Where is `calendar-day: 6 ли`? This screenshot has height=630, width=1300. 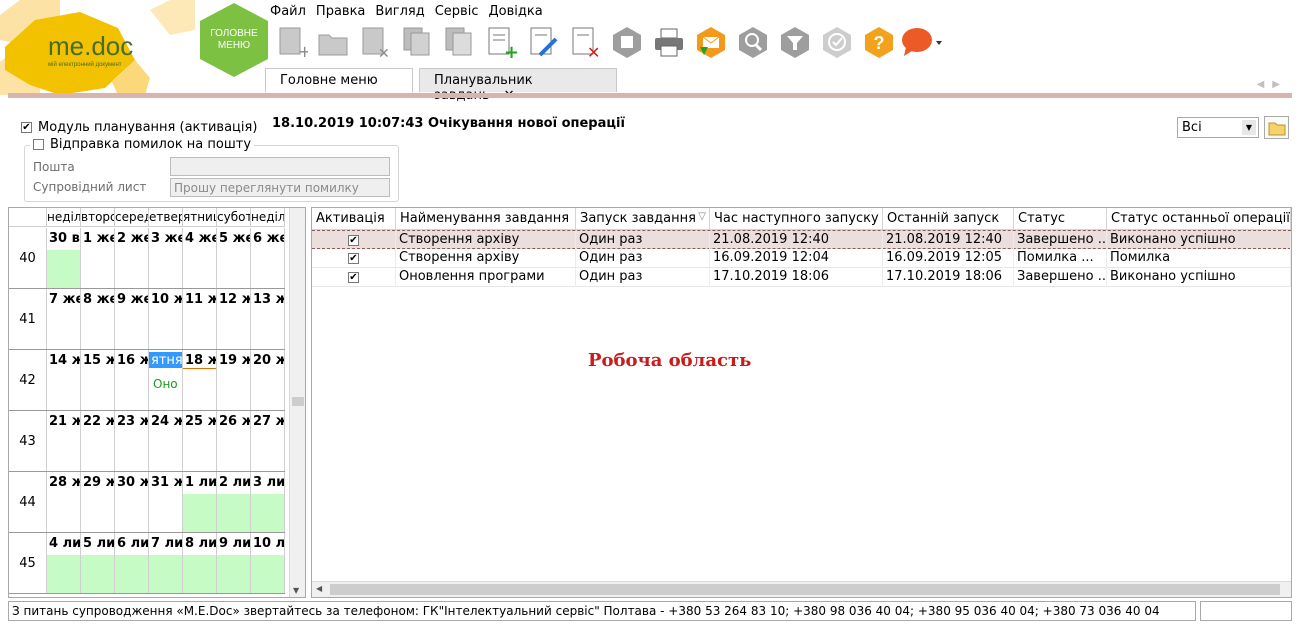
calendar-day: 6 ли is located at coordinates (132, 563).